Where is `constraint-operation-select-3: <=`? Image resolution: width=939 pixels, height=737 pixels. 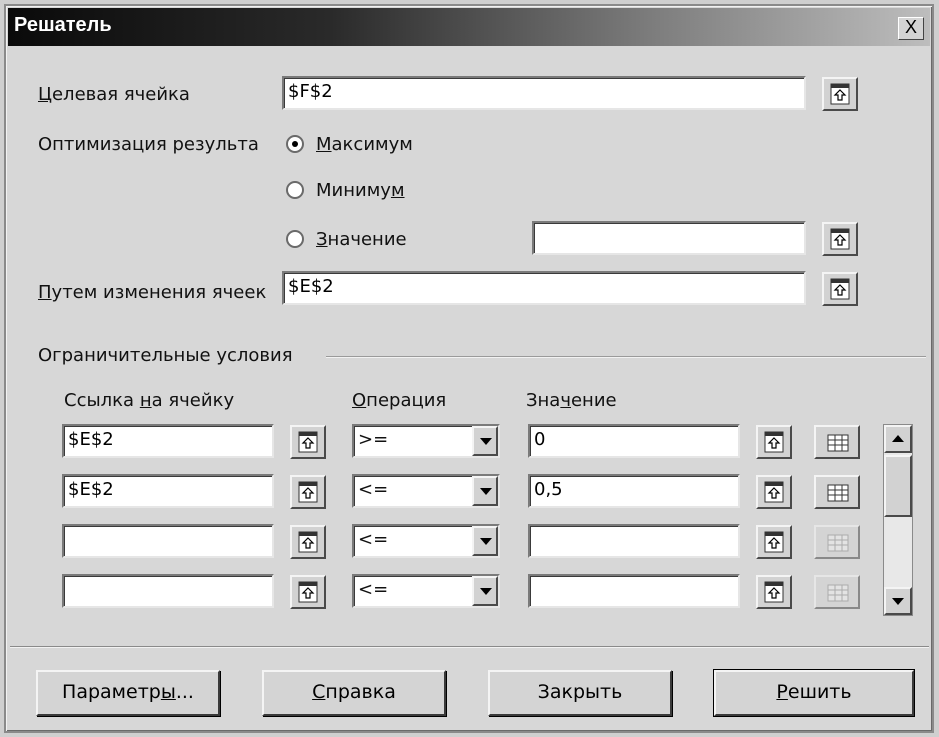 constraint-operation-select-3: <= is located at coordinates (426, 541).